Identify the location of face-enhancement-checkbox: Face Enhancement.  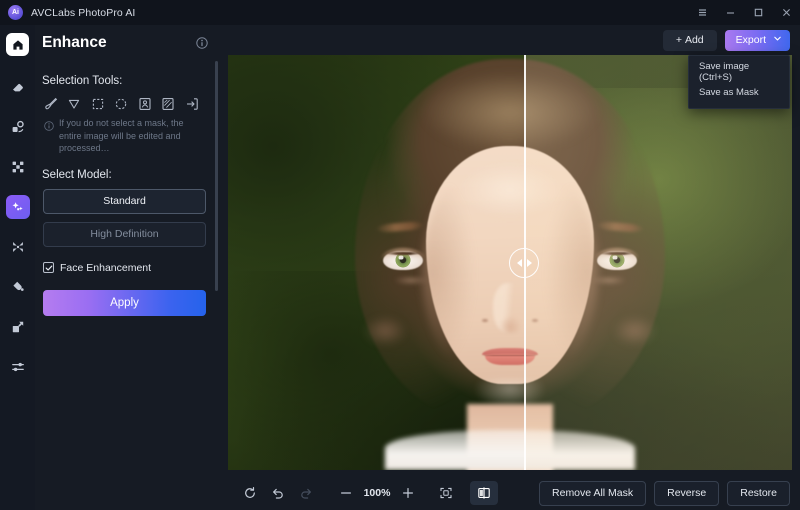
(127, 260).